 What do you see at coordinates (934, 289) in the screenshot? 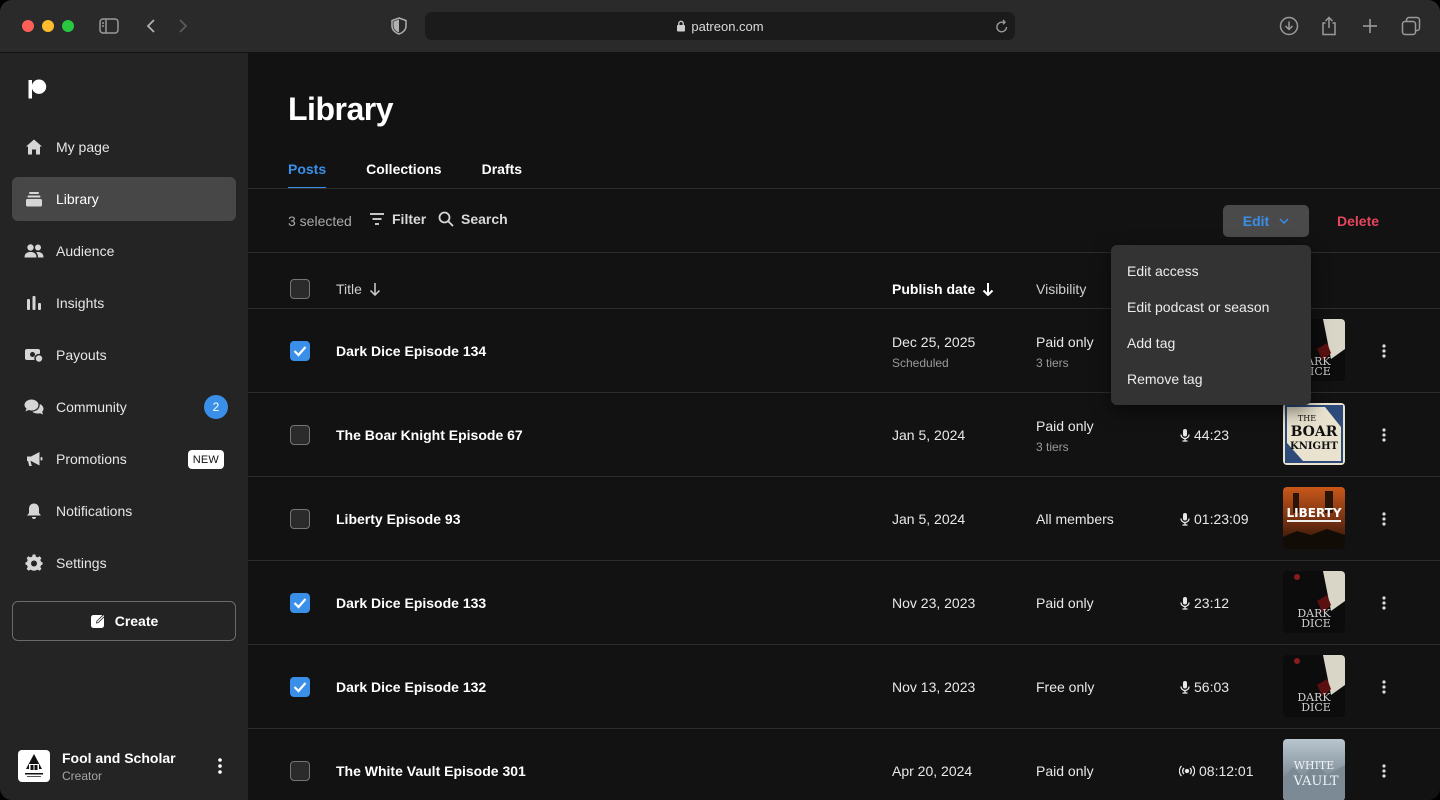
I see `column-publish-date-label: Publish date` at bounding box center [934, 289].